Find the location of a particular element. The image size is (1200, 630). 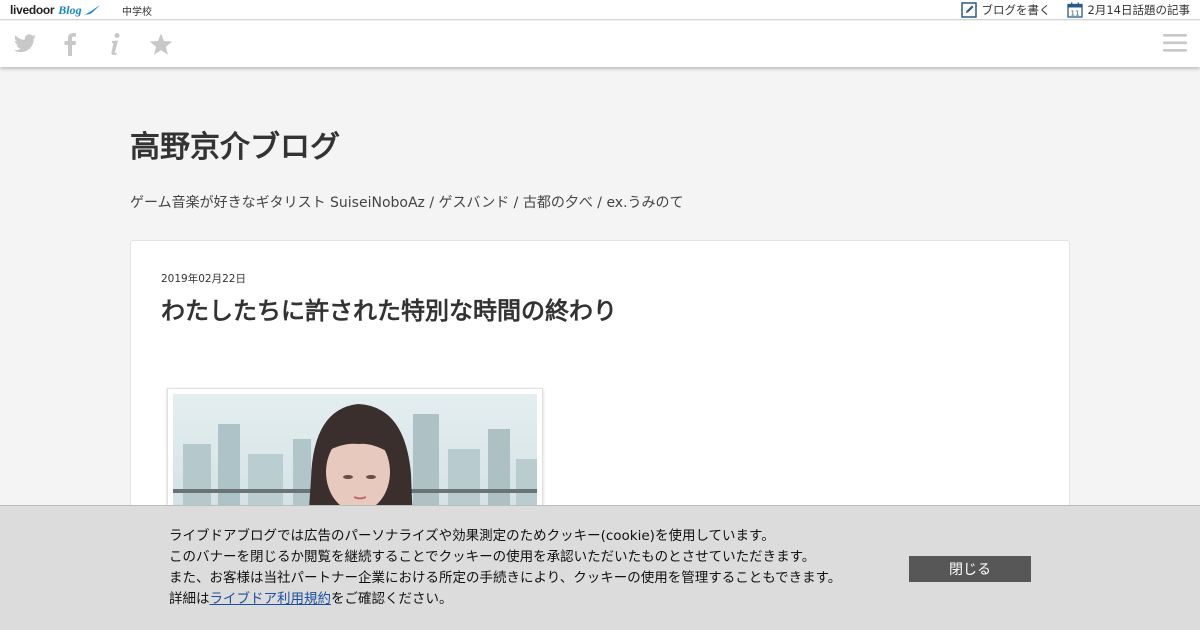

twitter-icon is located at coordinates (25, 44).